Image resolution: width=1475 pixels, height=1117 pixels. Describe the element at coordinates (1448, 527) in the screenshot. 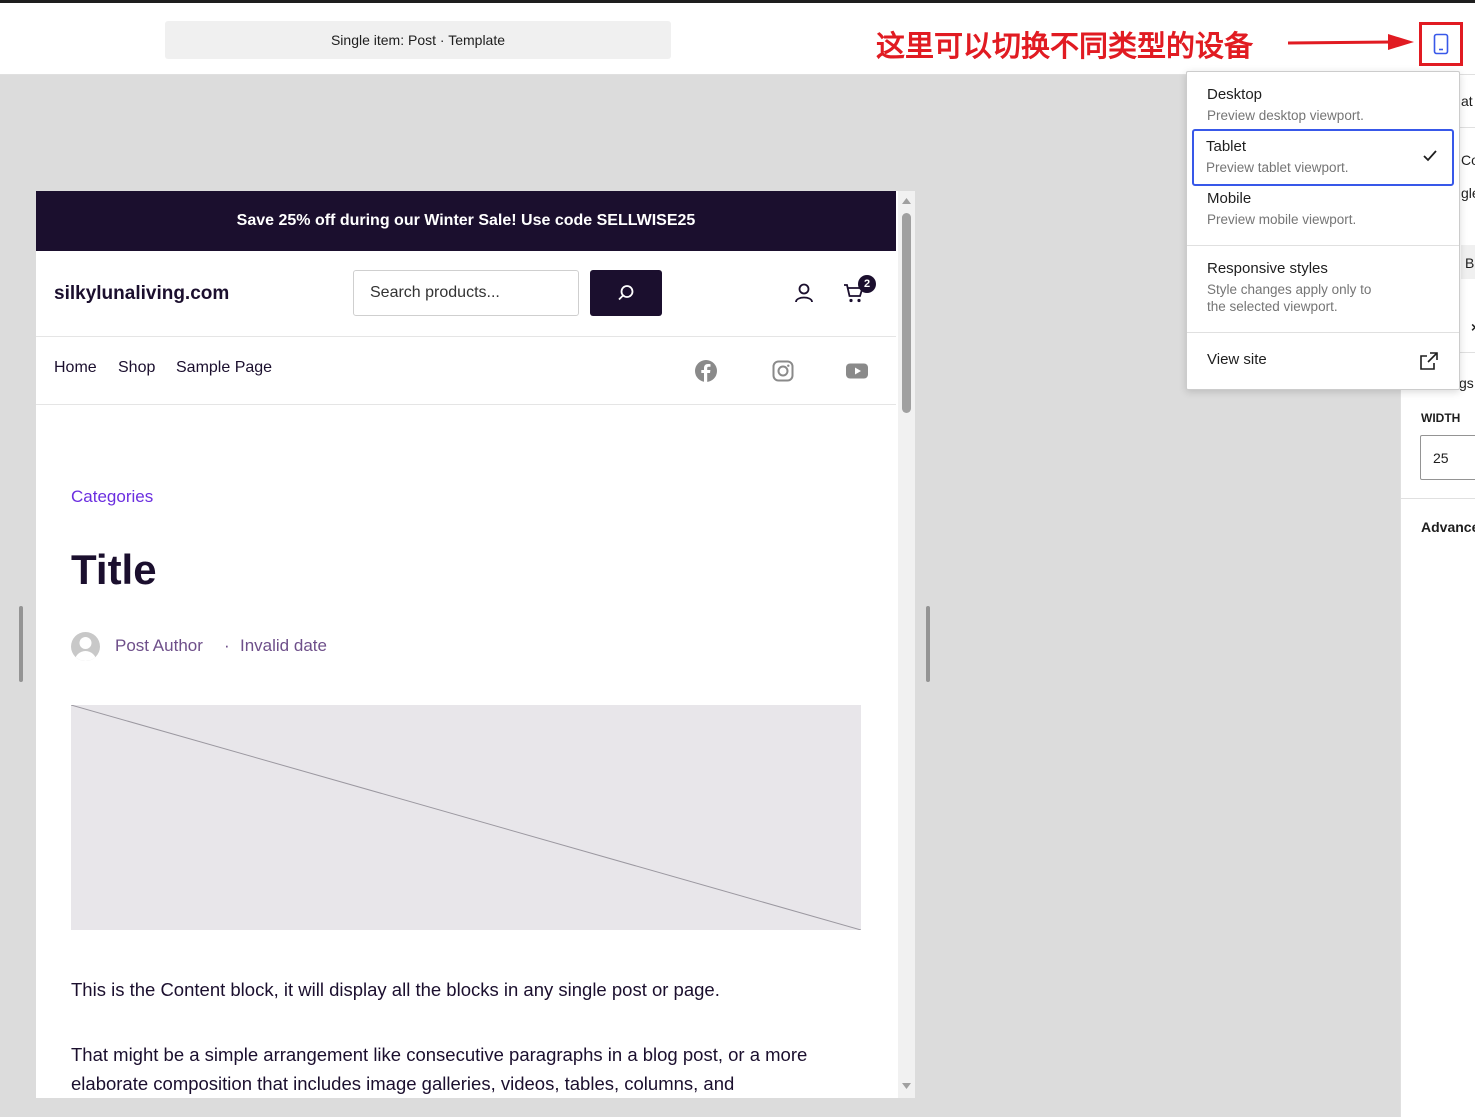

I see `advanced-panel-toggle: Advanced` at that location.